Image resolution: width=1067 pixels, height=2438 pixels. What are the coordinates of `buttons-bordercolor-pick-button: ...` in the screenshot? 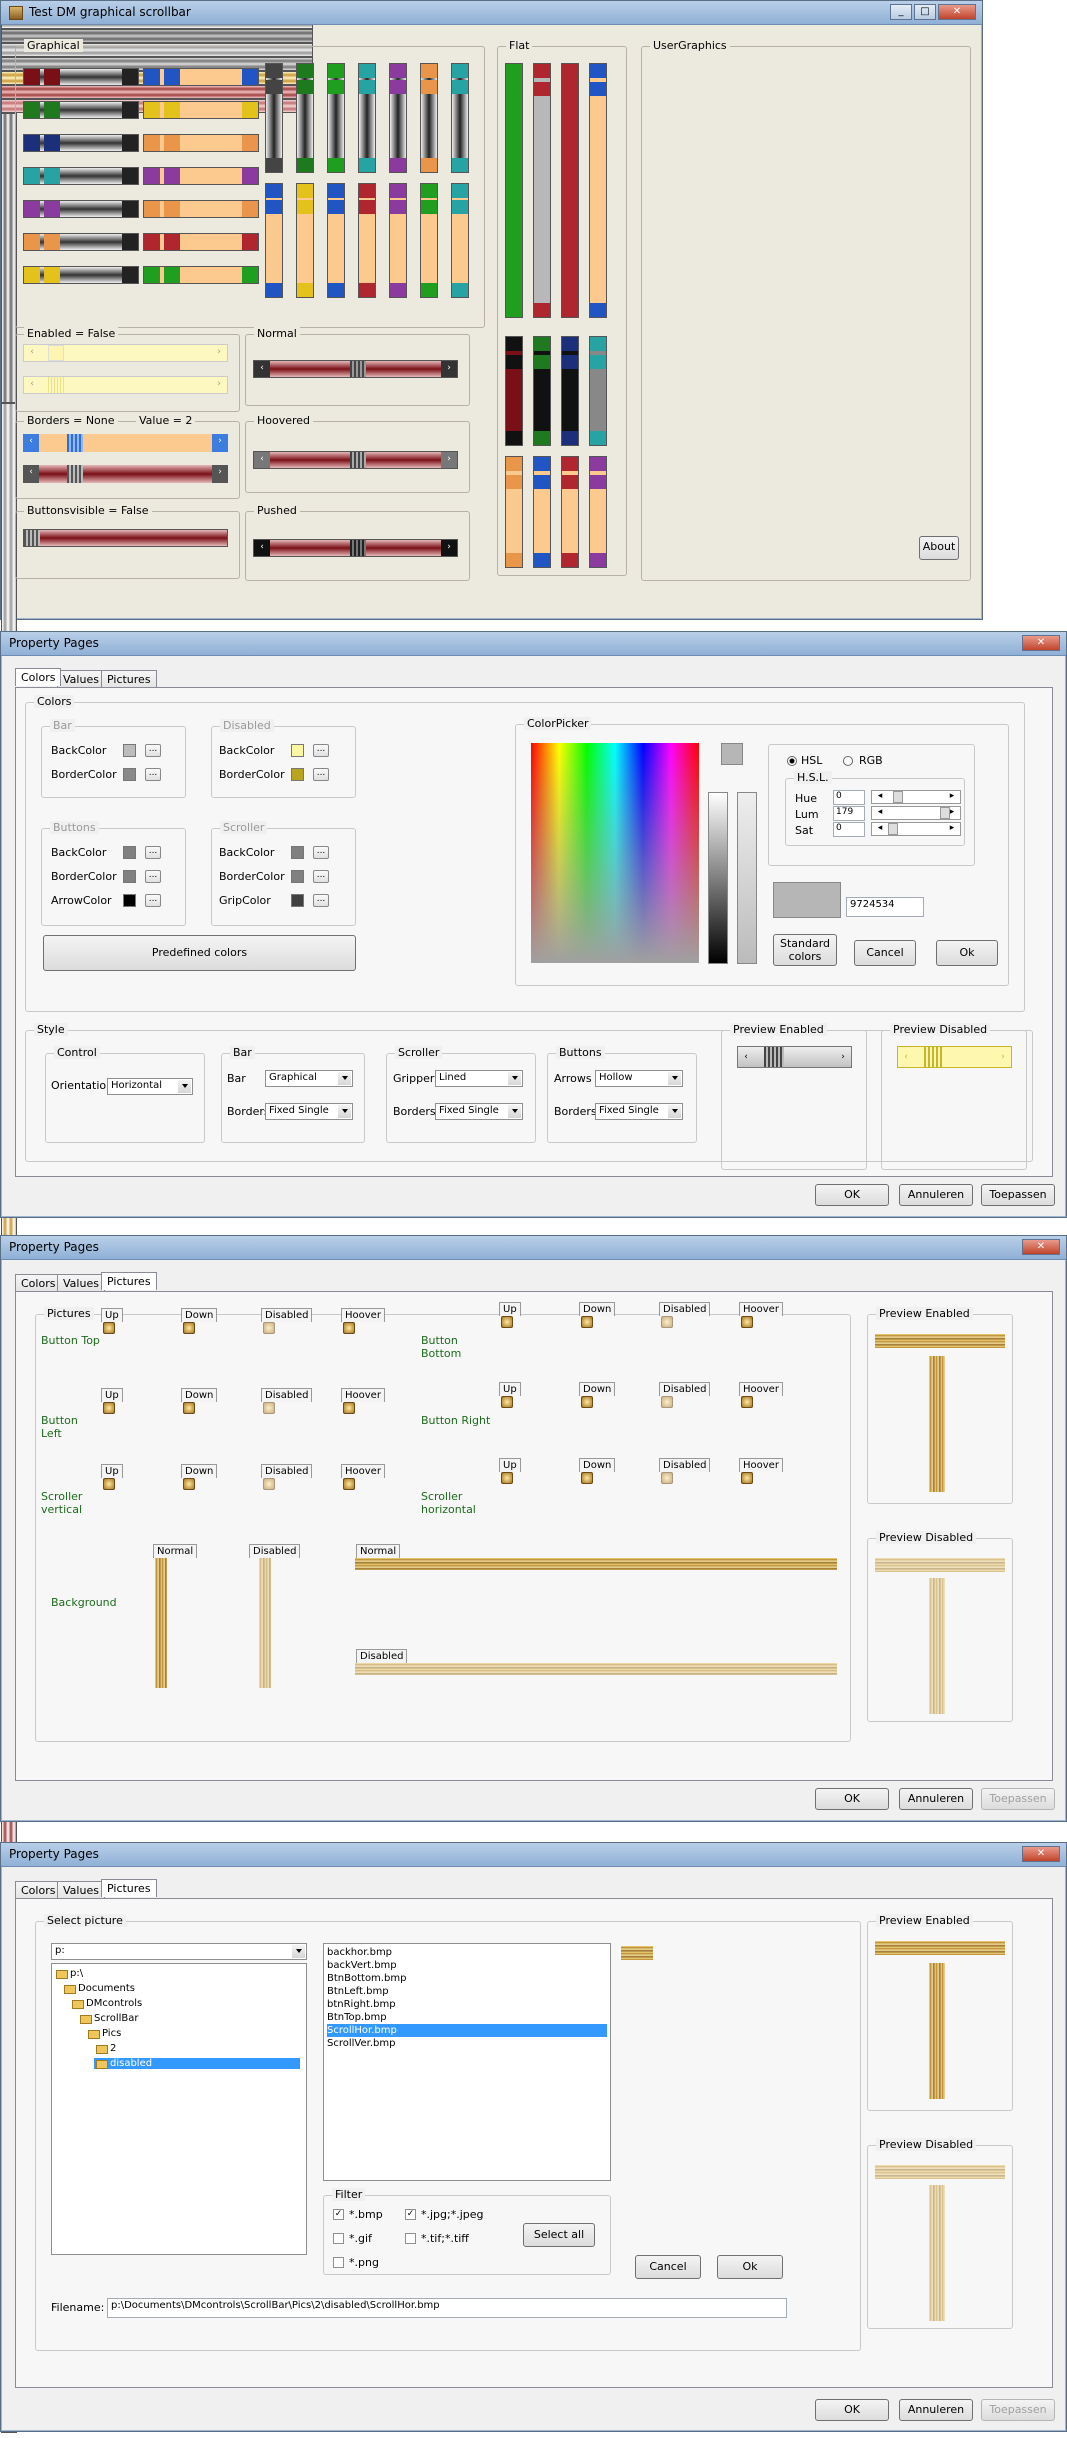 It's located at (153, 876).